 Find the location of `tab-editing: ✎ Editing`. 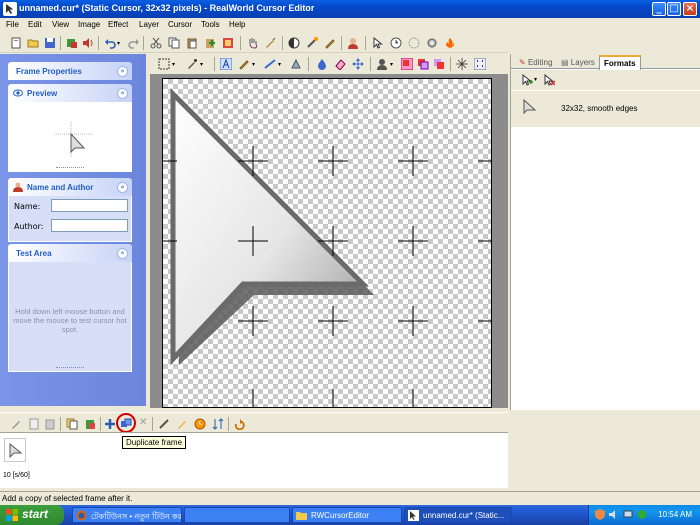

tab-editing: ✎ Editing is located at coordinates (535, 62).